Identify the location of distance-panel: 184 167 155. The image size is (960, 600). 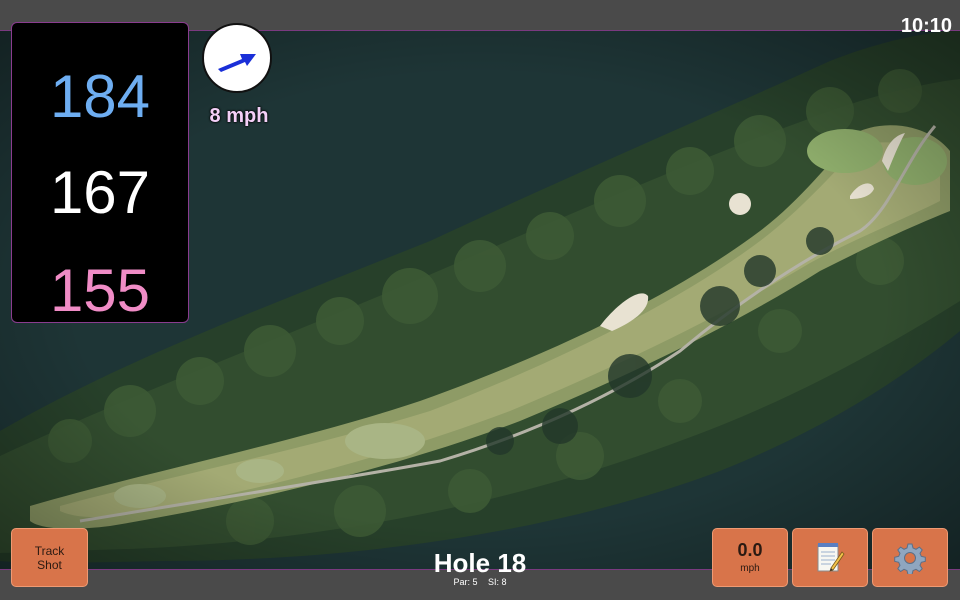
(100, 172).